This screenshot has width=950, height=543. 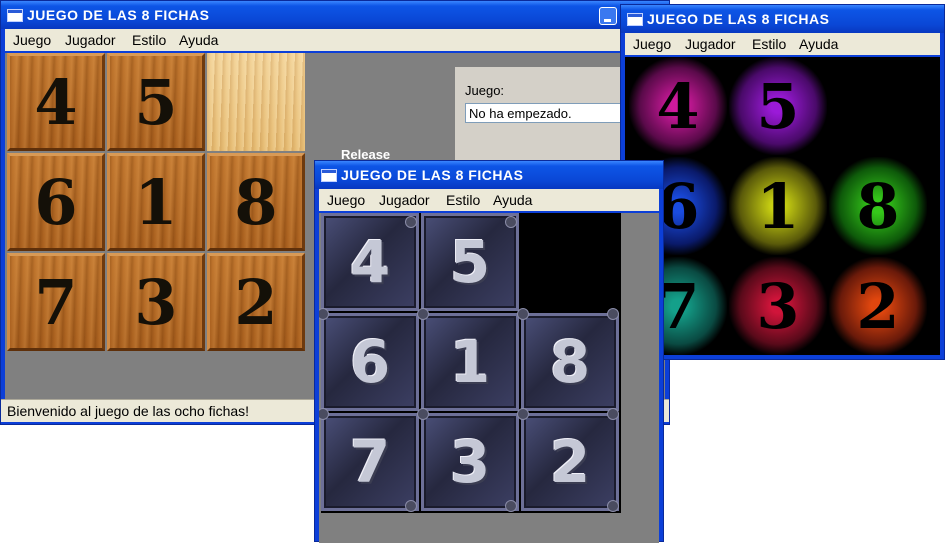 I want to click on neon-titlebar: JUEGO DE LAS 8 FICHAS, so click(x=782, y=19).